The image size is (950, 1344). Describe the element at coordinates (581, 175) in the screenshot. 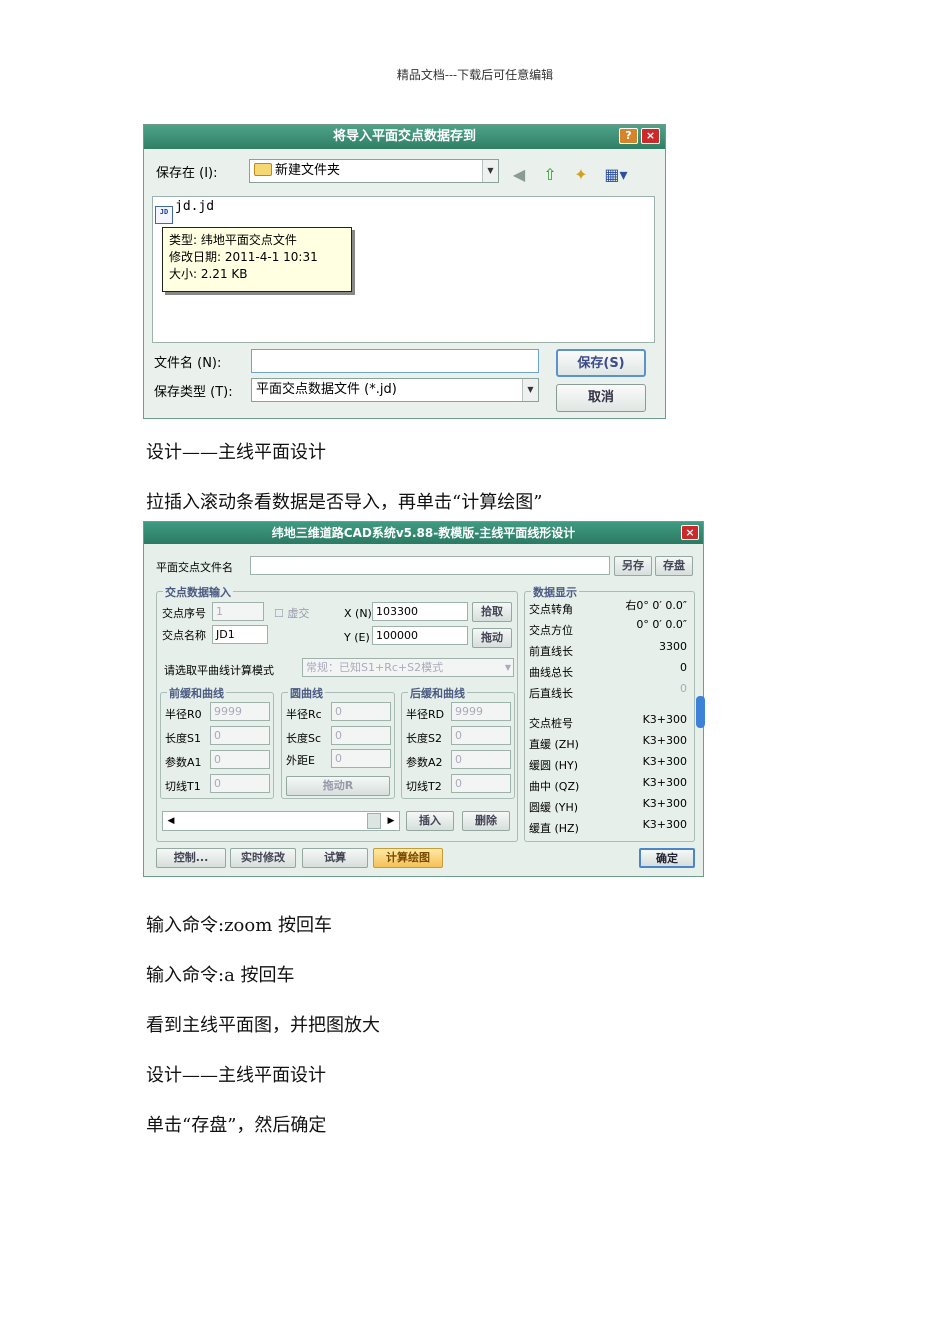

I see `new-folder-icon: ✦` at that location.